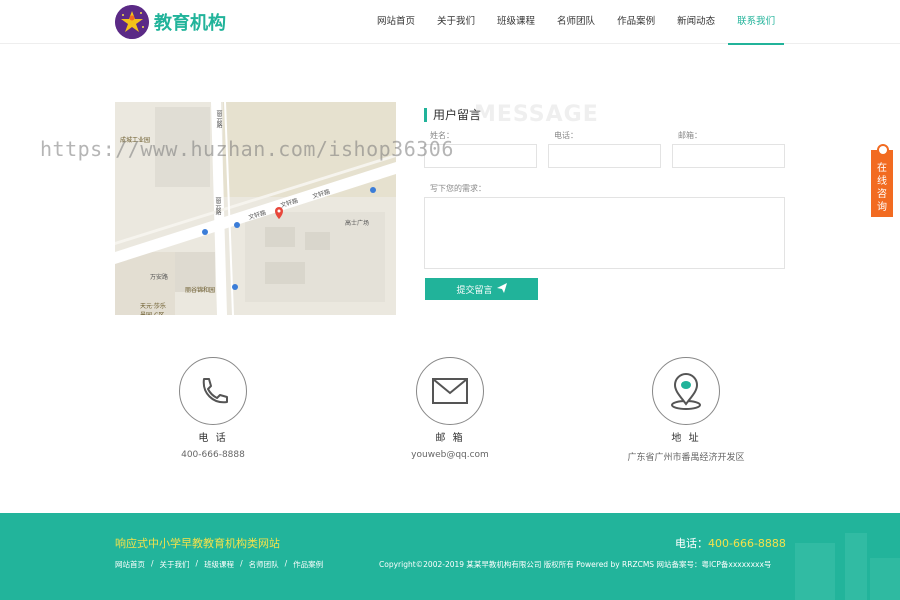 This screenshot has height=600, width=900. I want to click on online-consult-label: 在线咨询, so click(882, 188).